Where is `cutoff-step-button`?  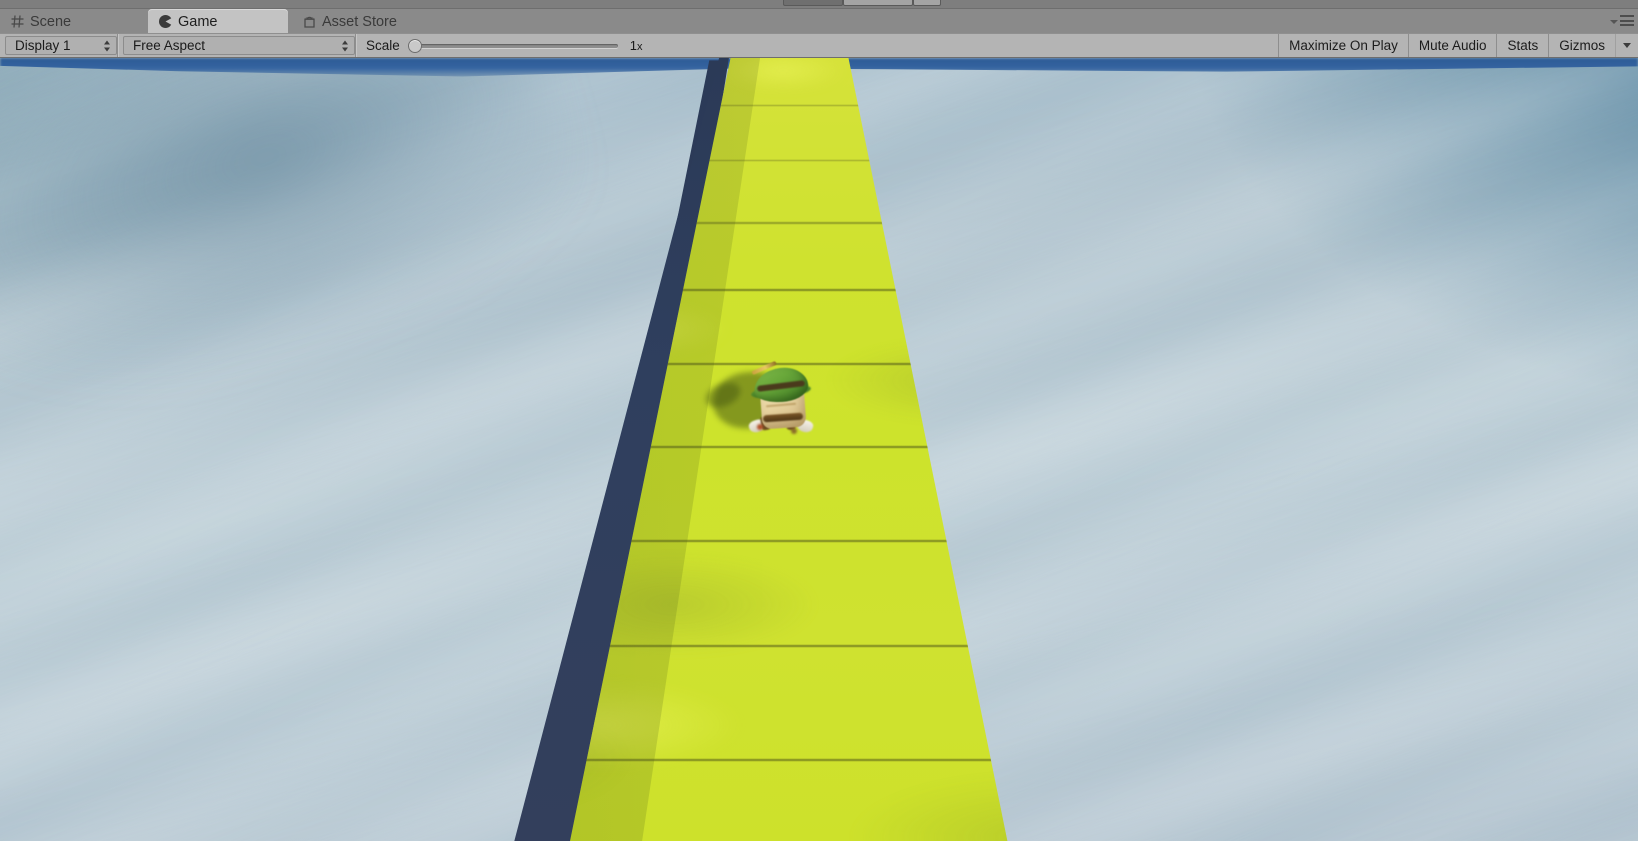 cutoff-step-button is located at coordinates (927, 3).